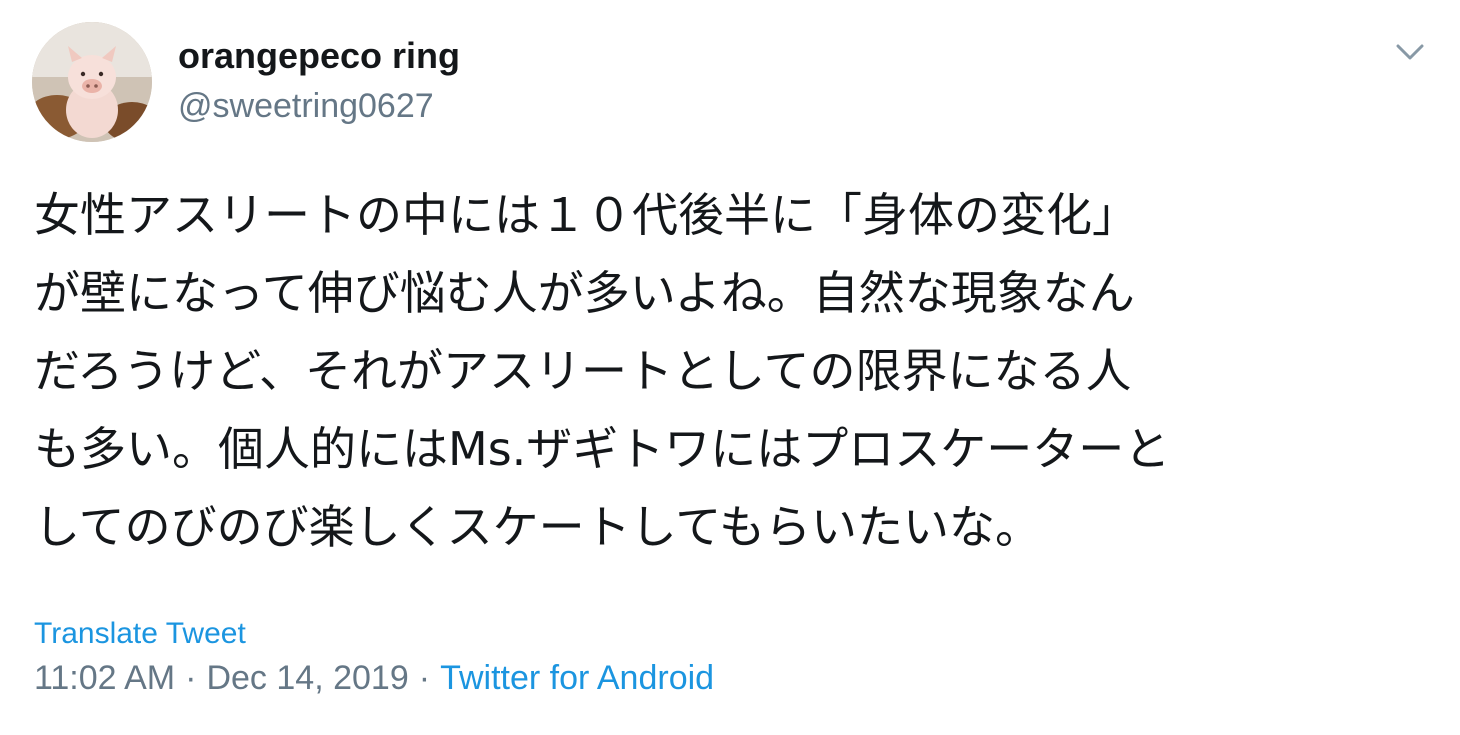 The image size is (1460, 735). I want to click on piglet-avatar-image, so click(92, 82).